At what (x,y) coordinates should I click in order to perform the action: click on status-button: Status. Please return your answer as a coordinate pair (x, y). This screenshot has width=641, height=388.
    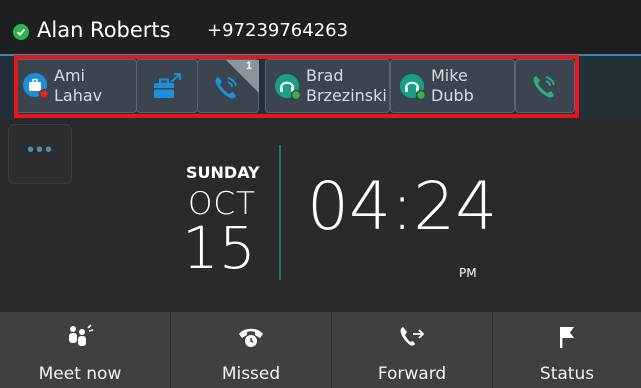
    Looking at the image, I should click on (567, 350).